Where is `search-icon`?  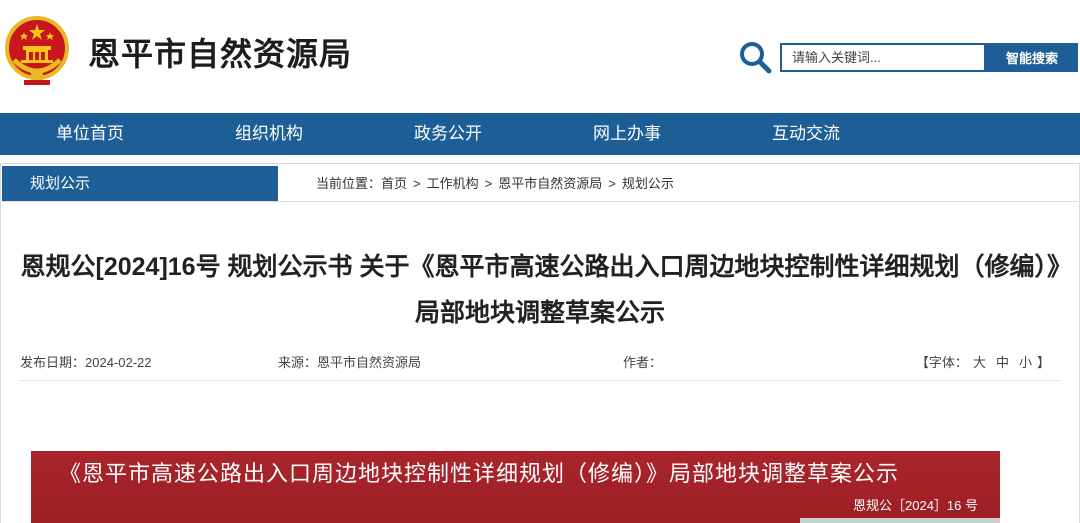
search-icon is located at coordinates (755, 57).